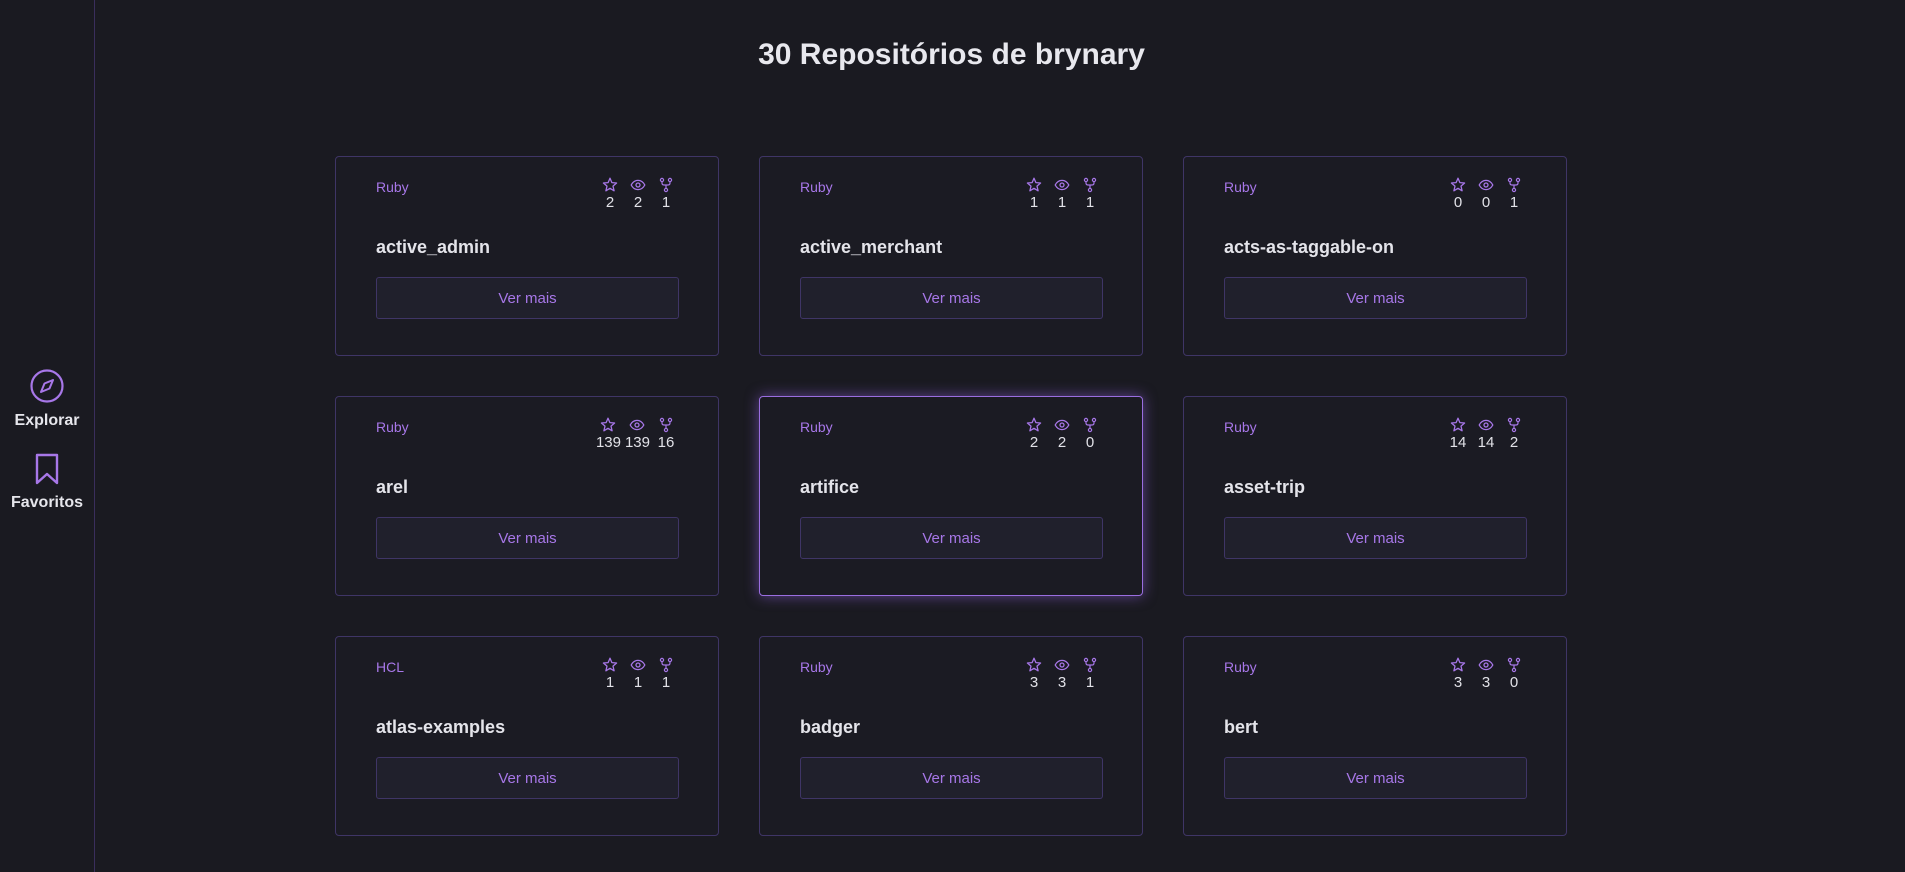  I want to click on page-title: 30 Repositórios de brynary, so click(951, 54).